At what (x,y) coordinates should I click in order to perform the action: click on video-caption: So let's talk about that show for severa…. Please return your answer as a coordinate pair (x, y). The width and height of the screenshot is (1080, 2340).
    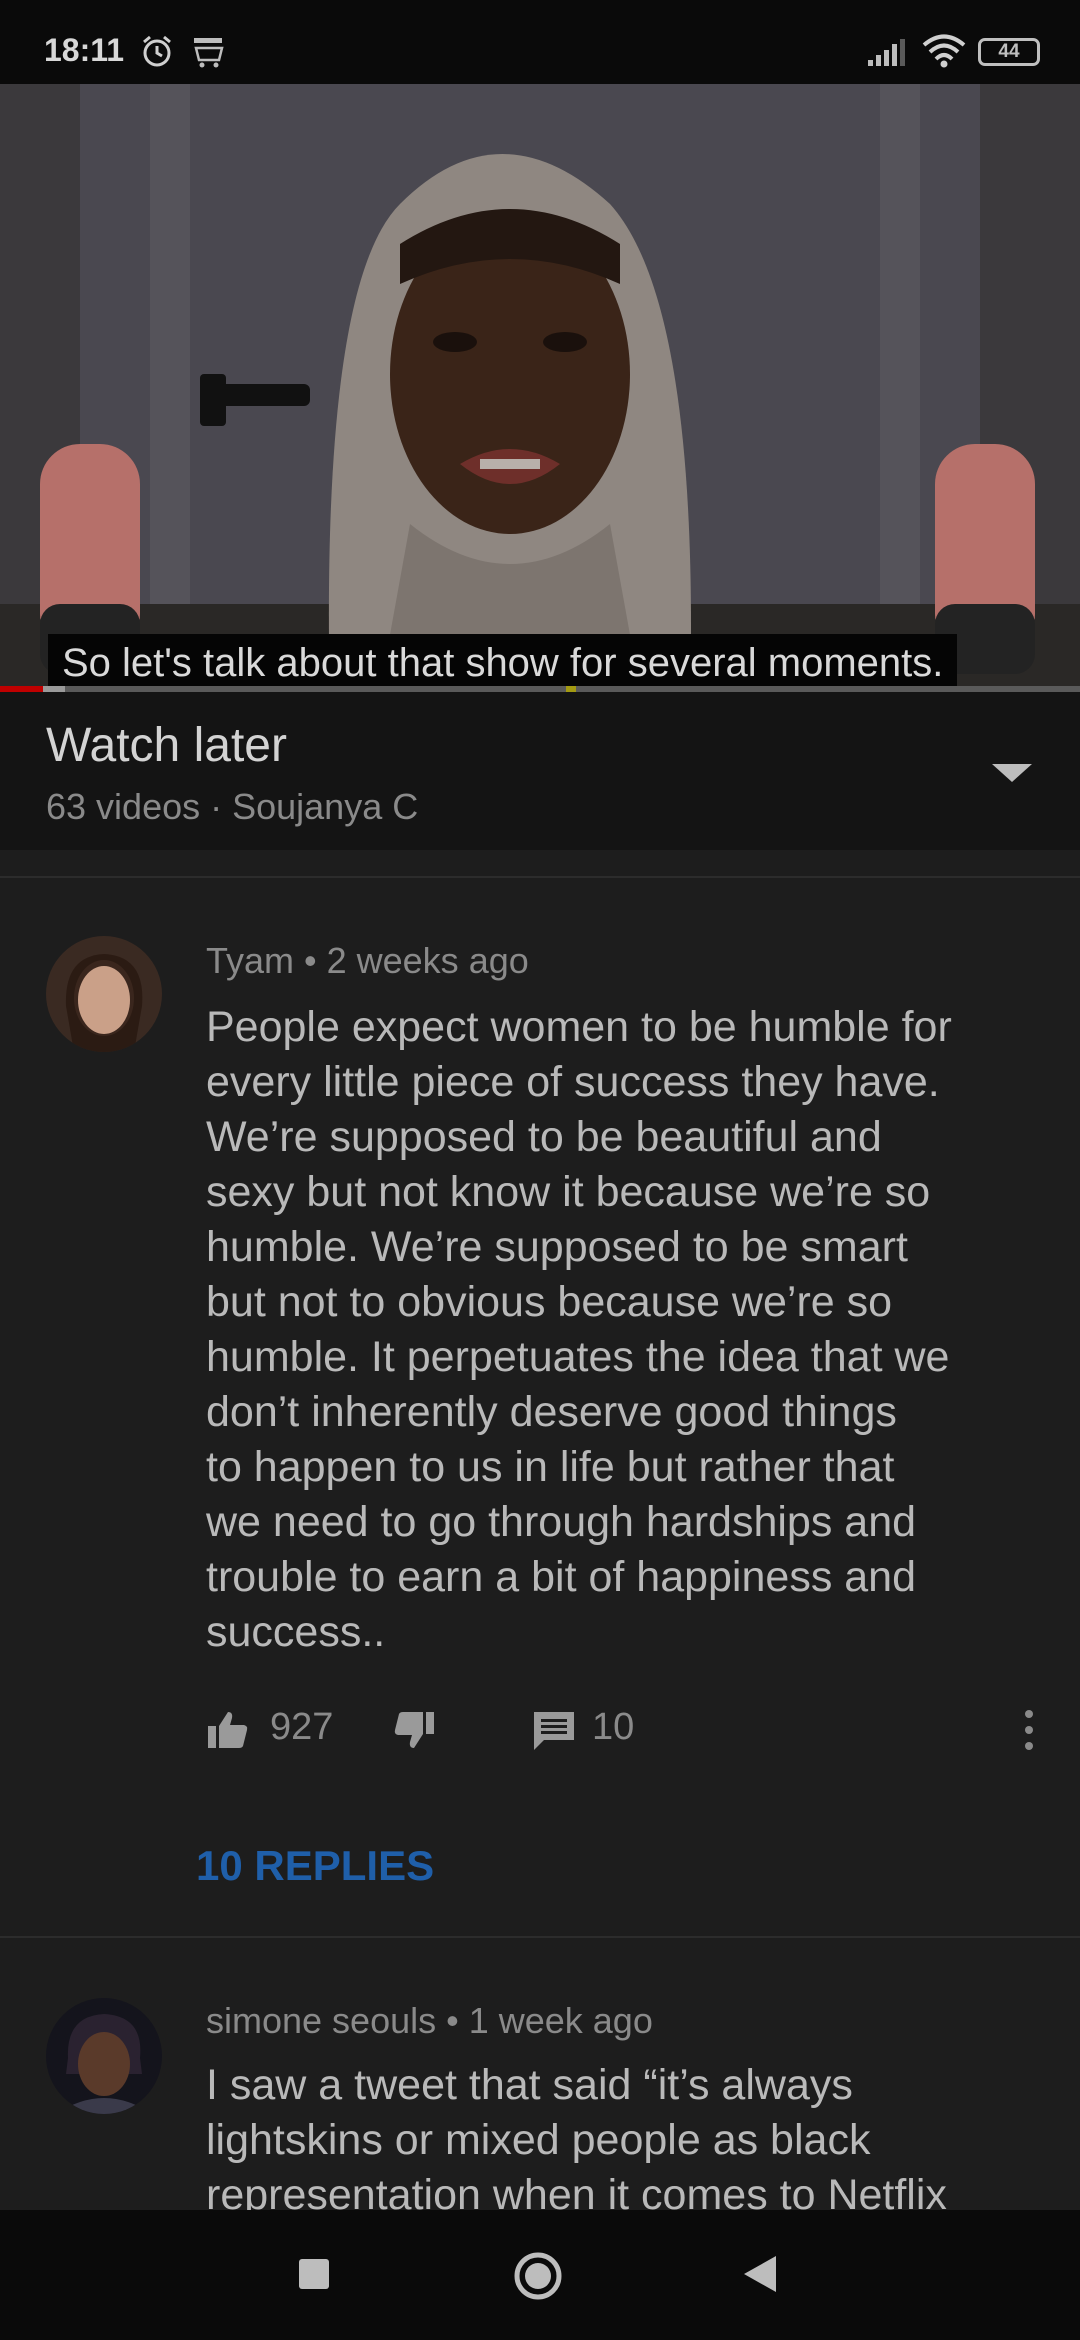
    Looking at the image, I should click on (503, 662).